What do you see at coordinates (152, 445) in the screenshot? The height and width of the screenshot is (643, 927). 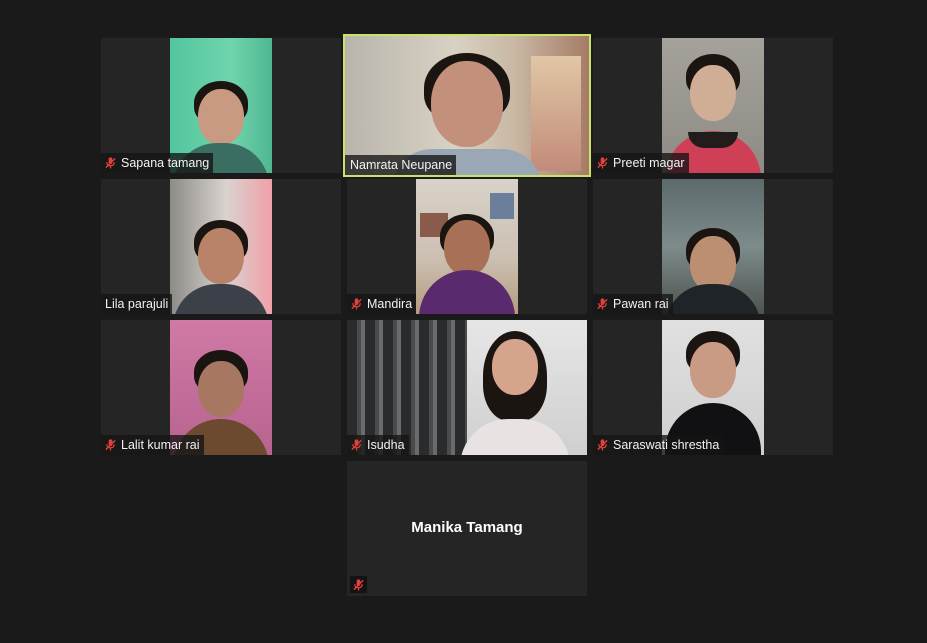 I see `participant-name-label: Lalit kumar rai` at bounding box center [152, 445].